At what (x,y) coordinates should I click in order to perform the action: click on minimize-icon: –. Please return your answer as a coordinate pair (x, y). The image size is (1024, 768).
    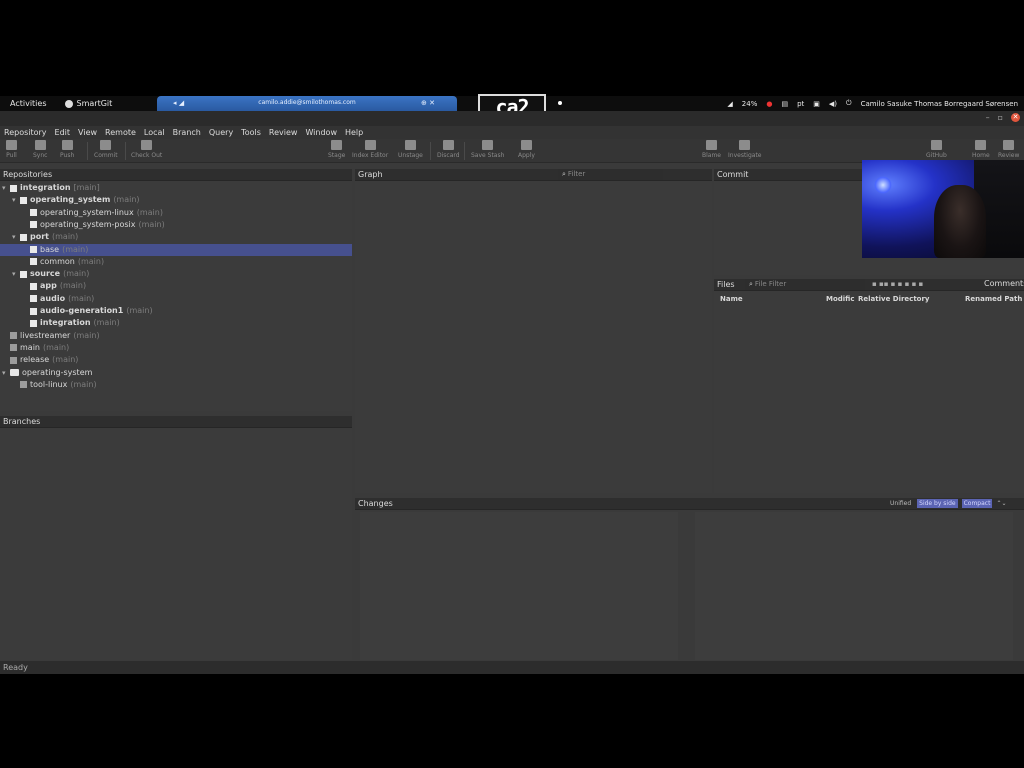
    Looking at the image, I should click on (988, 117).